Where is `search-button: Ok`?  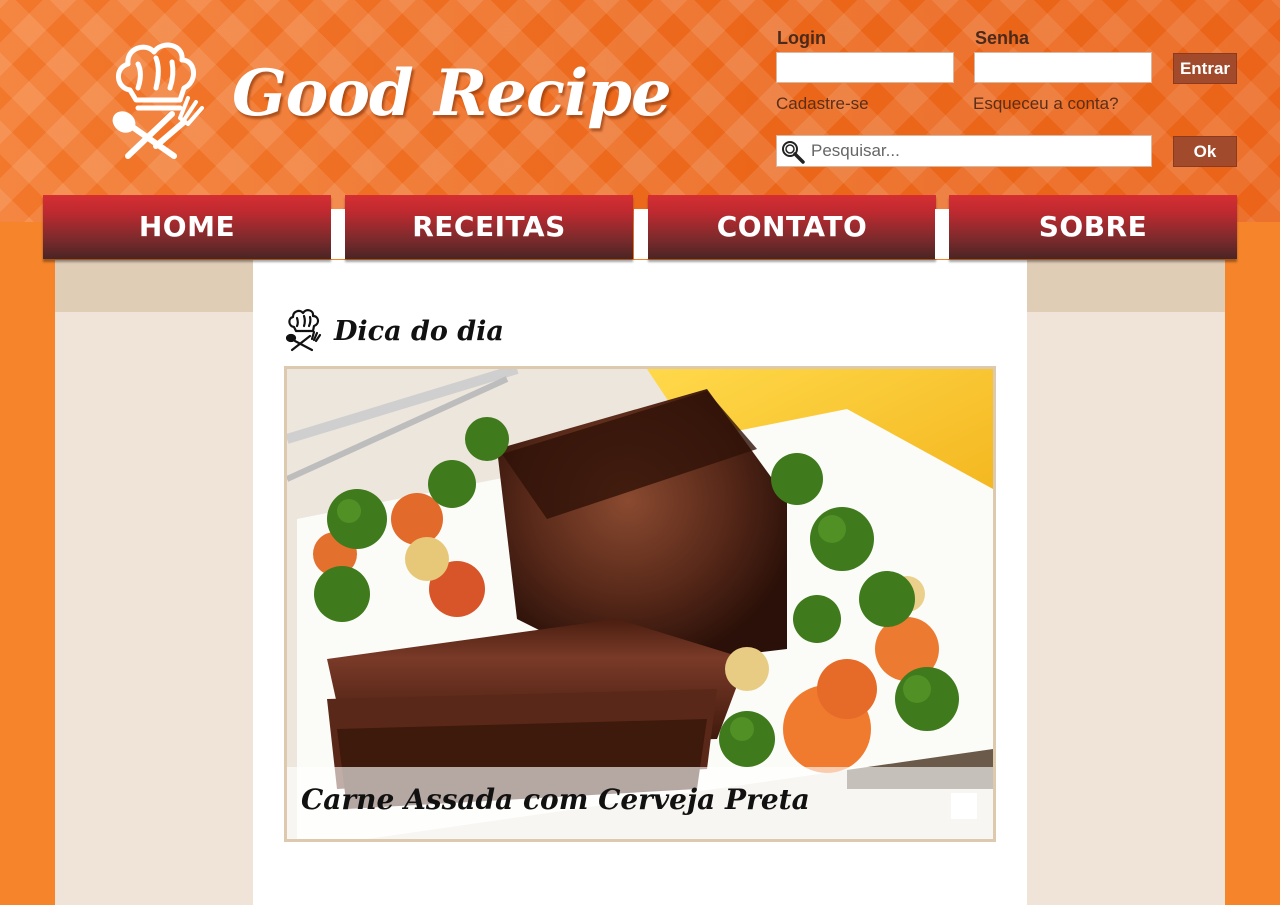
search-button: Ok is located at coordinates (1205, 151).